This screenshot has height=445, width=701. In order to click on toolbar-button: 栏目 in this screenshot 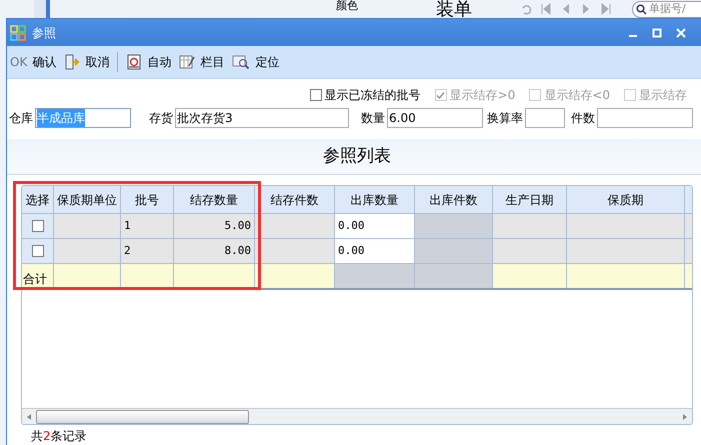, I will do `click(201, 62)`.